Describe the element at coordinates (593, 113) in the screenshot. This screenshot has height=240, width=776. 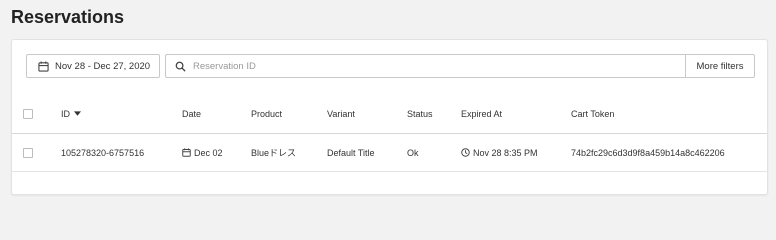
I see `column-header-cart-token: Cart Token` at that location.